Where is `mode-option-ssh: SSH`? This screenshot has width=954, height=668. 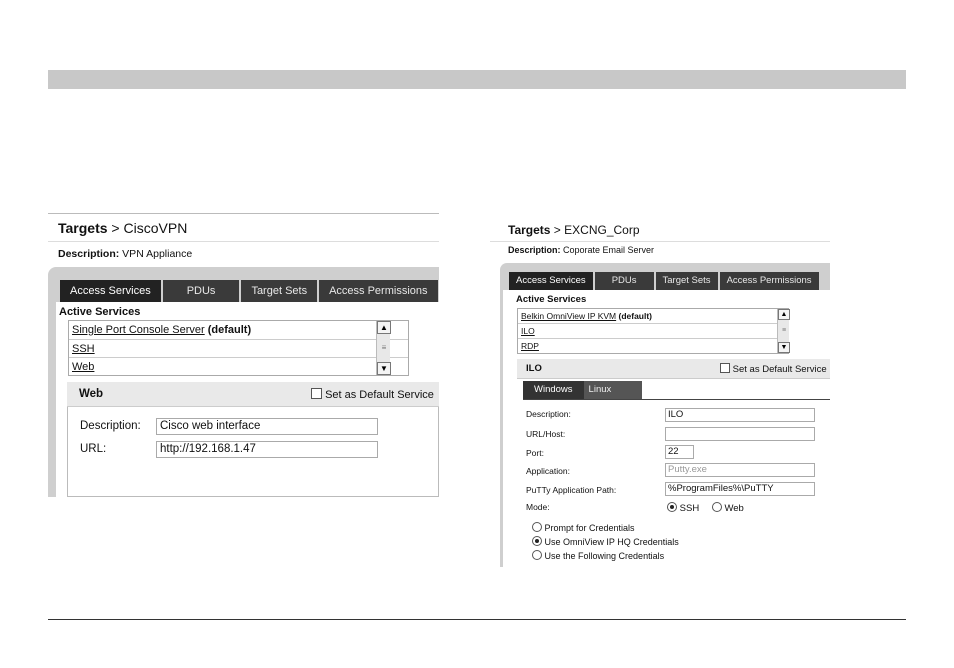 mode-option-ssh: SSH is located at coordinates (683, 508).